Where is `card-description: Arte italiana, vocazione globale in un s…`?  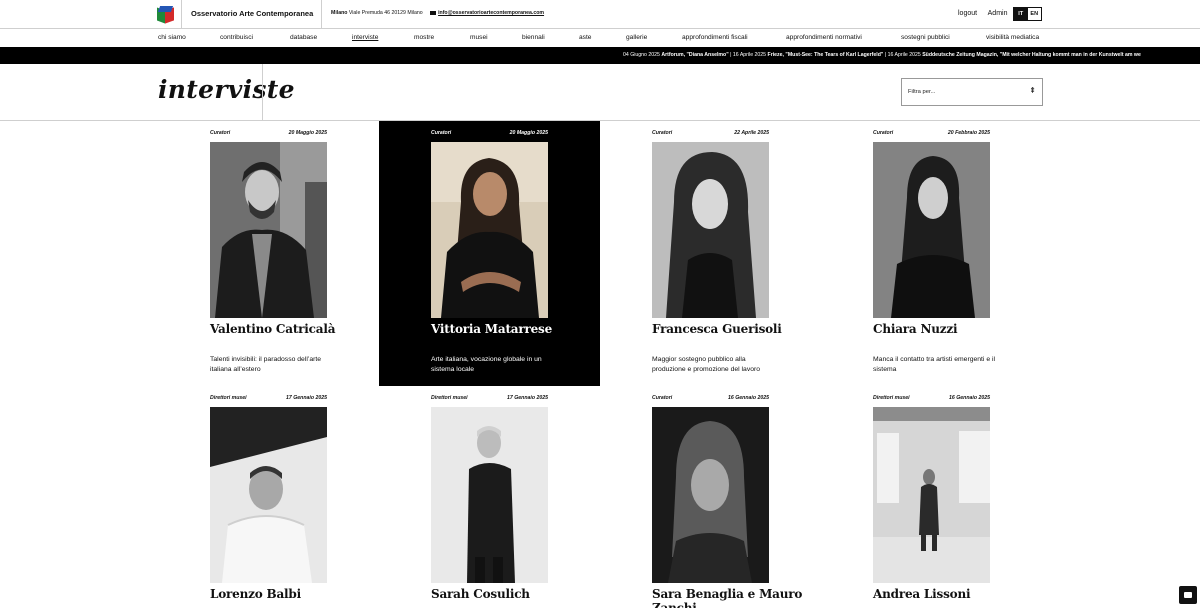 card-description: Arte italiana, vocazione globale in un s… is located at coordinates (486, 364).